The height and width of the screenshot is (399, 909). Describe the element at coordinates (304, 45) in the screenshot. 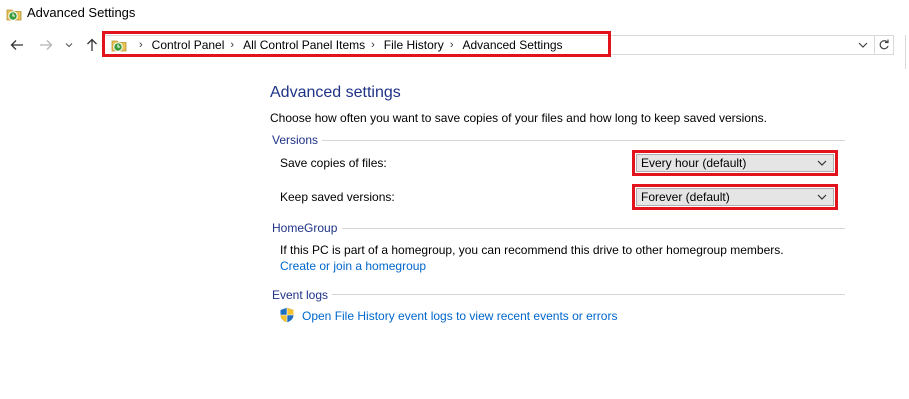

I see `breadcrumb-all-control-panel-items: All Control Panel Items` at that location.